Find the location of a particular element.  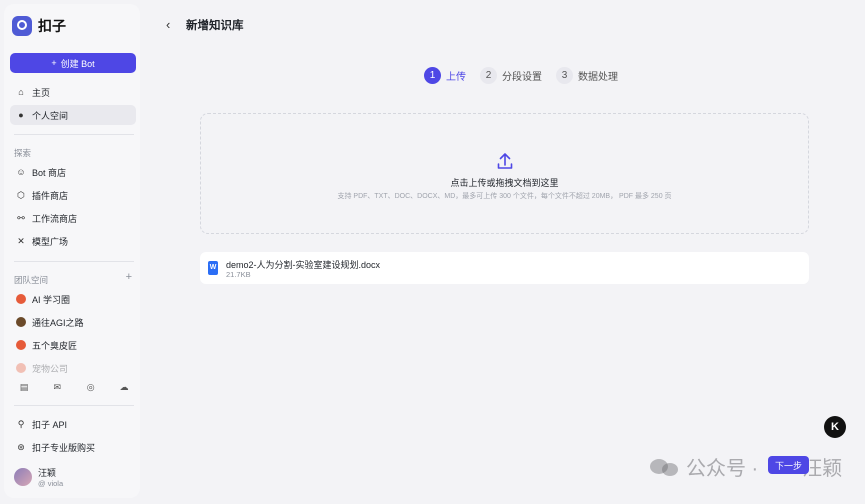

brand: 扣子 is located at coordinates (39, 26).